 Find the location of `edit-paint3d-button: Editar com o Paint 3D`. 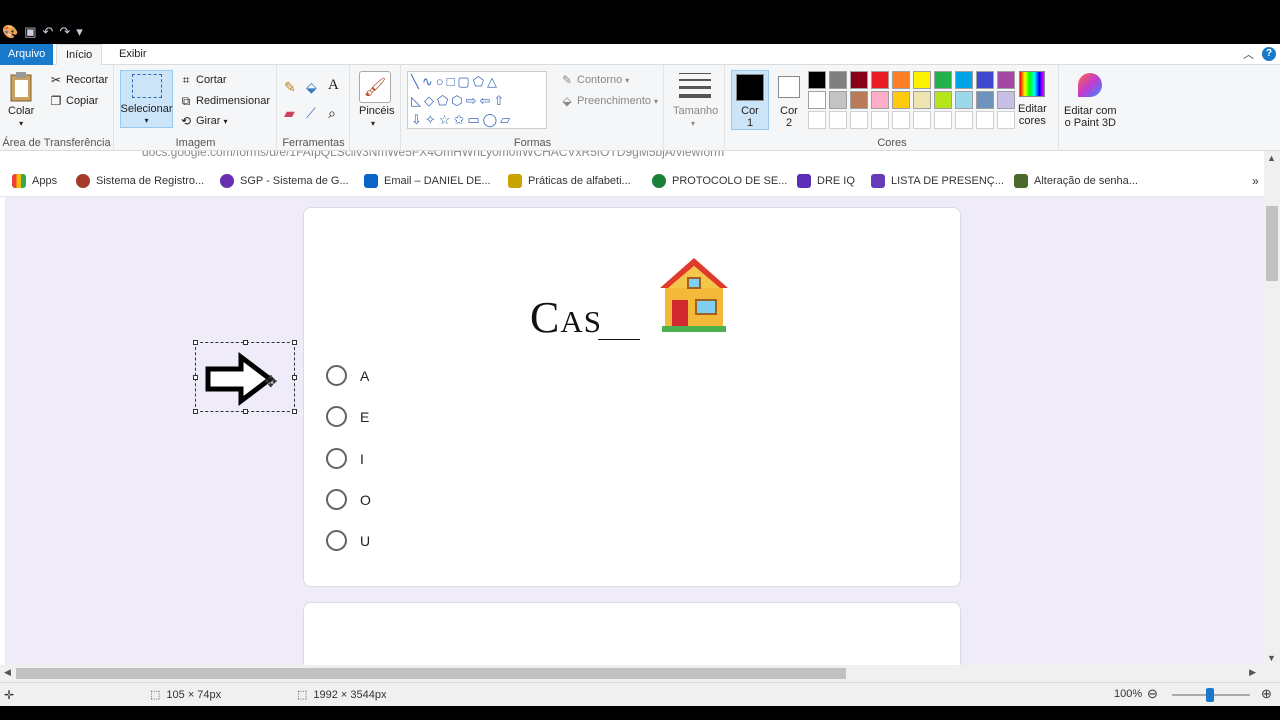

edit-paint3d-button: Editar com o Paint 3D is located at coordinates (1090, 101).